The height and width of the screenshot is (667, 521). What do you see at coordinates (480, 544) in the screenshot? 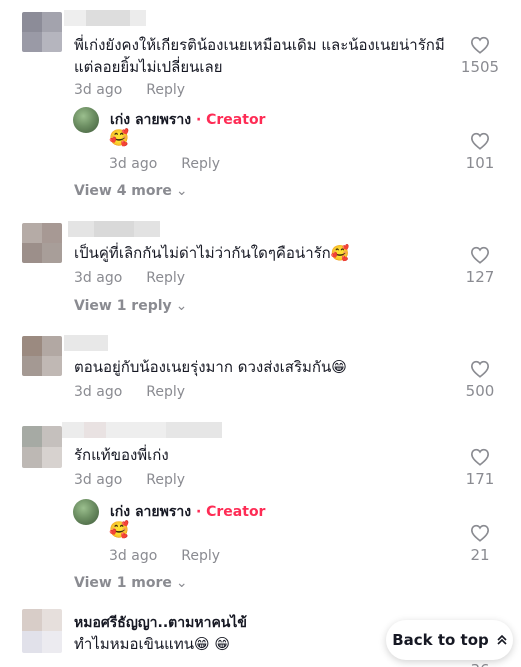
I see `like-button: 21` at bounding box center [480, 544].